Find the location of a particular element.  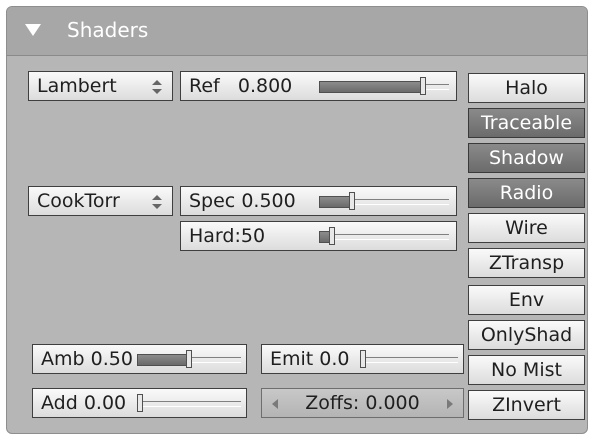

zoffs-number-field: Zoffs: 0.000 is located at coordinates (362, 403).